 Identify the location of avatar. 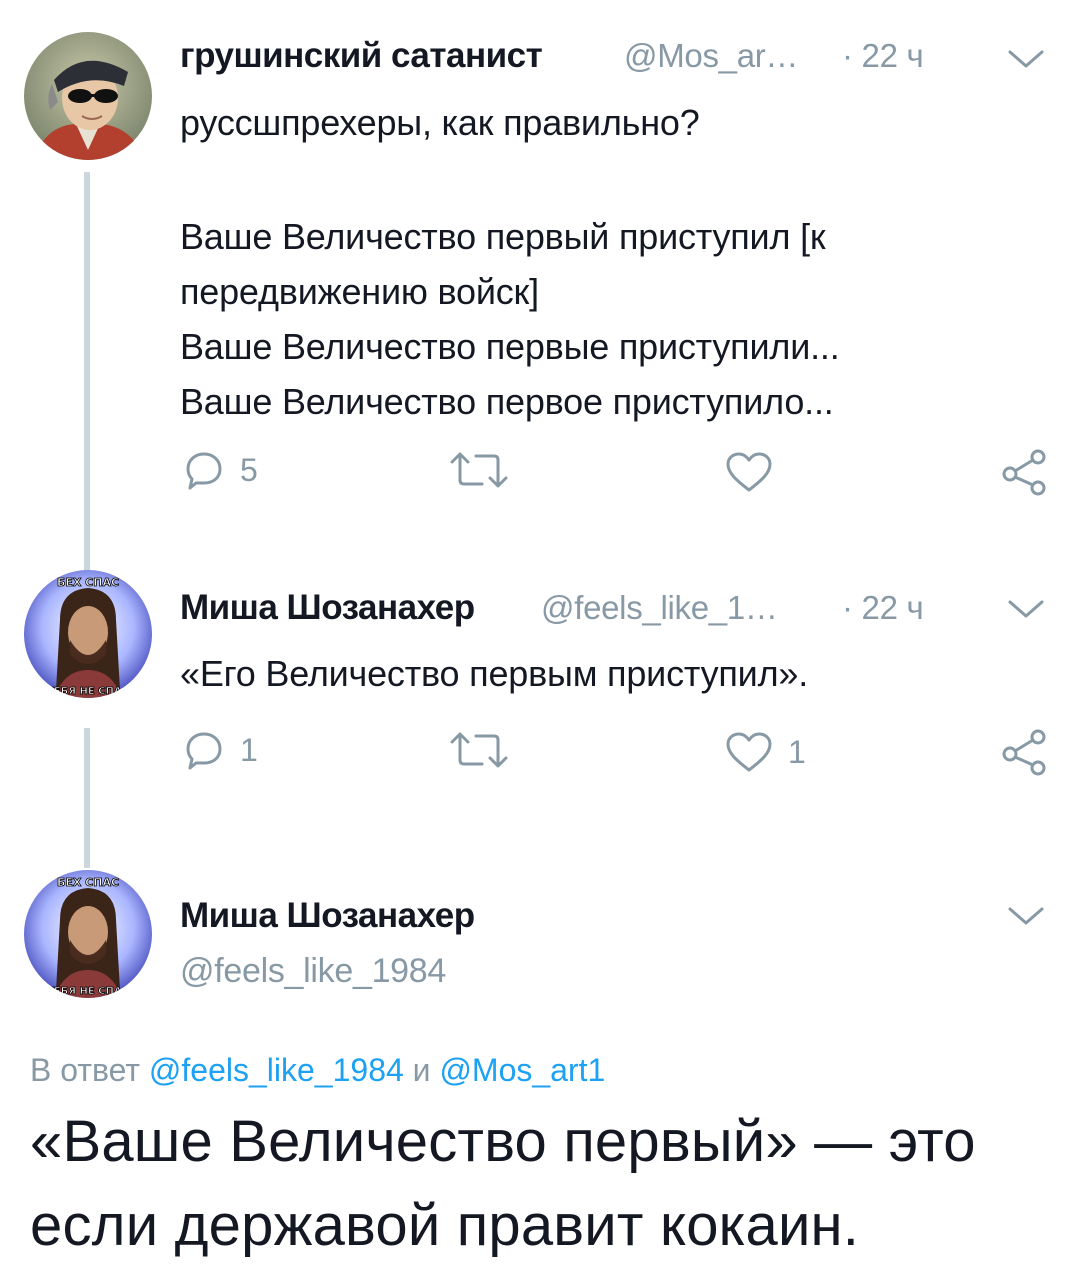
(88, 96).